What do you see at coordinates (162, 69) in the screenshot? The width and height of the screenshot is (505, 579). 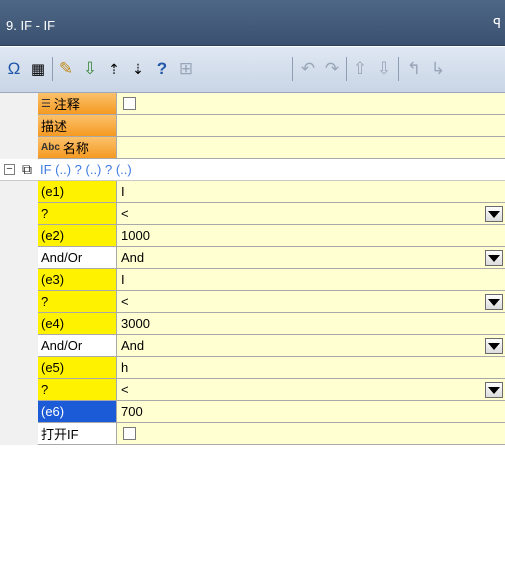 I see `help-icon: ?` at bounding box center [162, 69].